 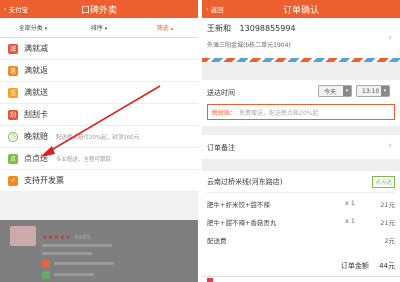 I want to click on day-select-value: 今天, so click(x=330, y=92).